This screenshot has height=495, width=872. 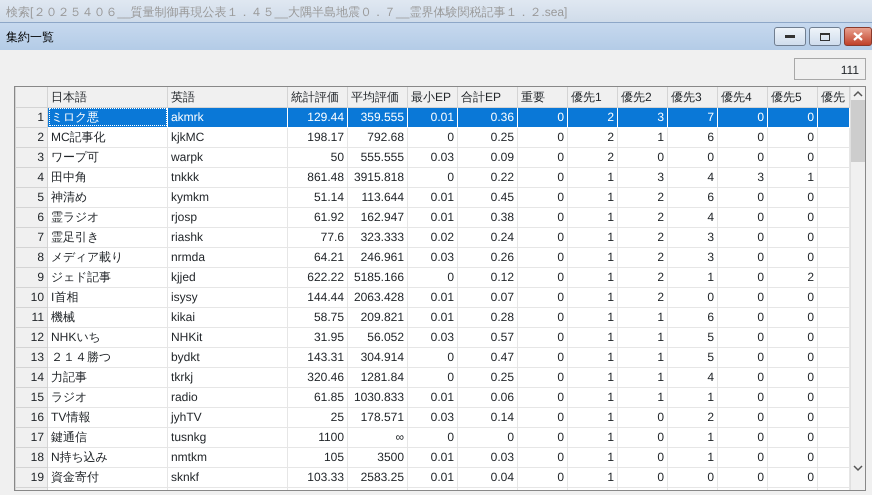 I want to click on table-cell: 1100, so click(x=318, y=437).